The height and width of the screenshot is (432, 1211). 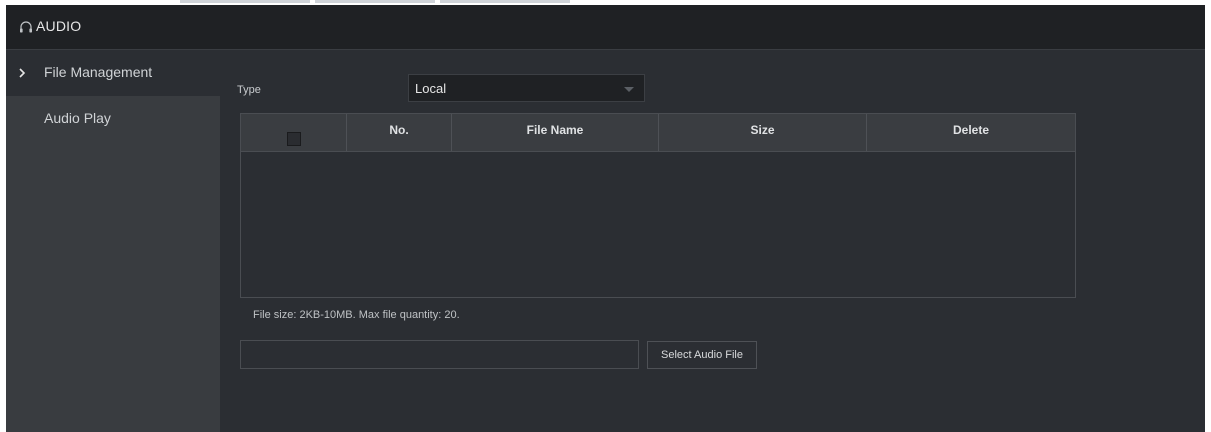 I want to click on select-all-checkbox, so click(x=294, y=139).